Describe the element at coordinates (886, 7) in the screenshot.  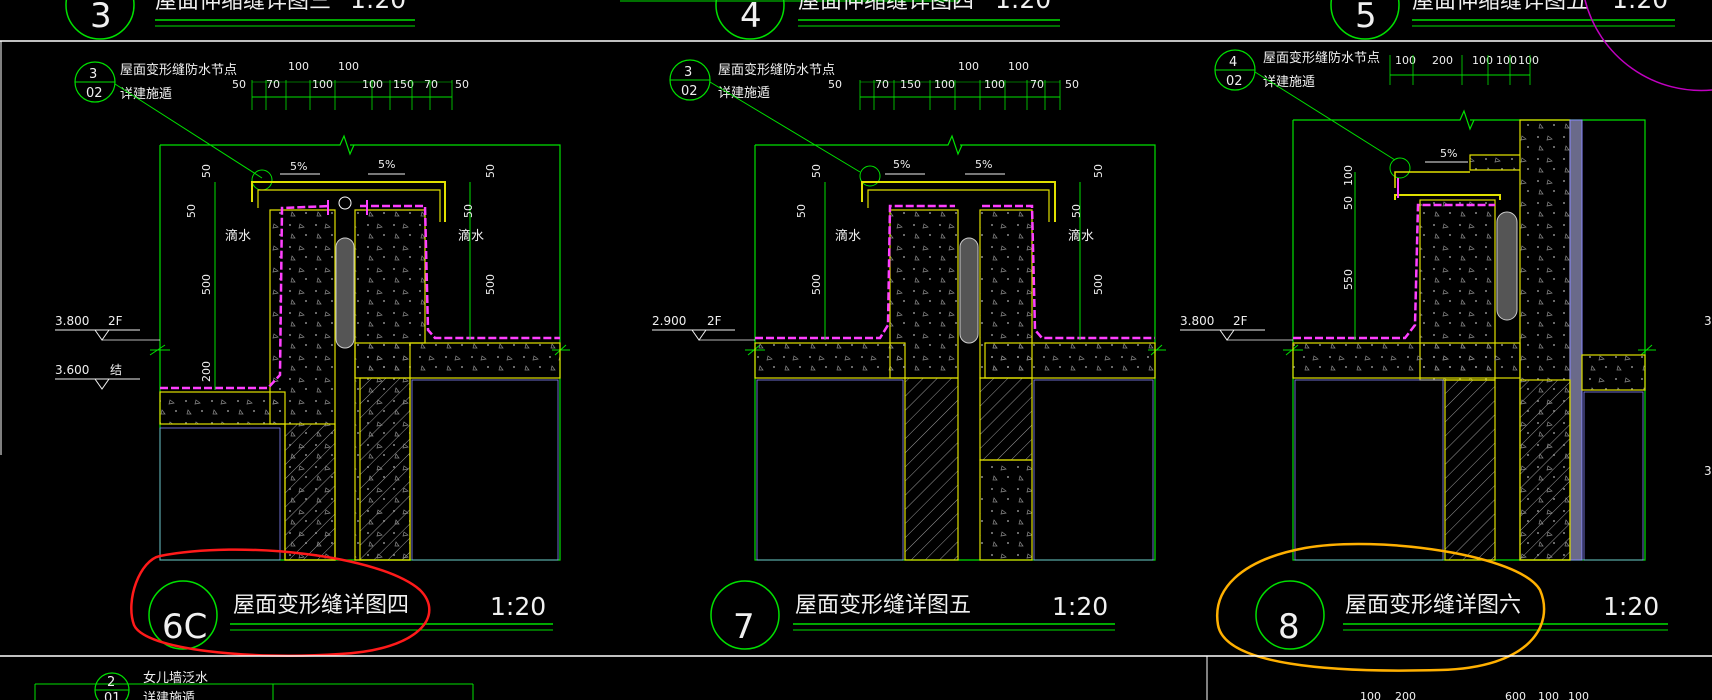
I see `top-detail-title: 屋面伸缩缝详图四` at that location.